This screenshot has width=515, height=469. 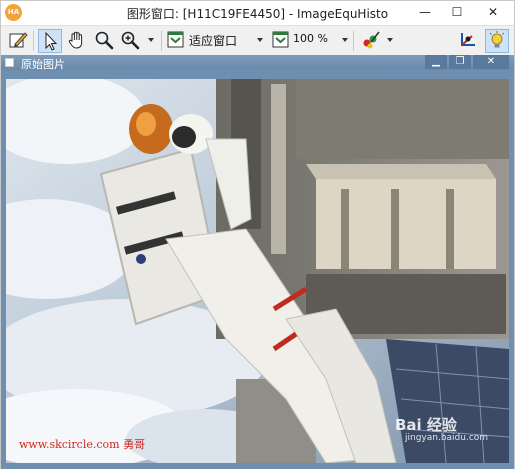 What do you see at coordinates (491, 62) in the screenshot?
I see `child-close-button: ✕` at bounding box center [491, 62].